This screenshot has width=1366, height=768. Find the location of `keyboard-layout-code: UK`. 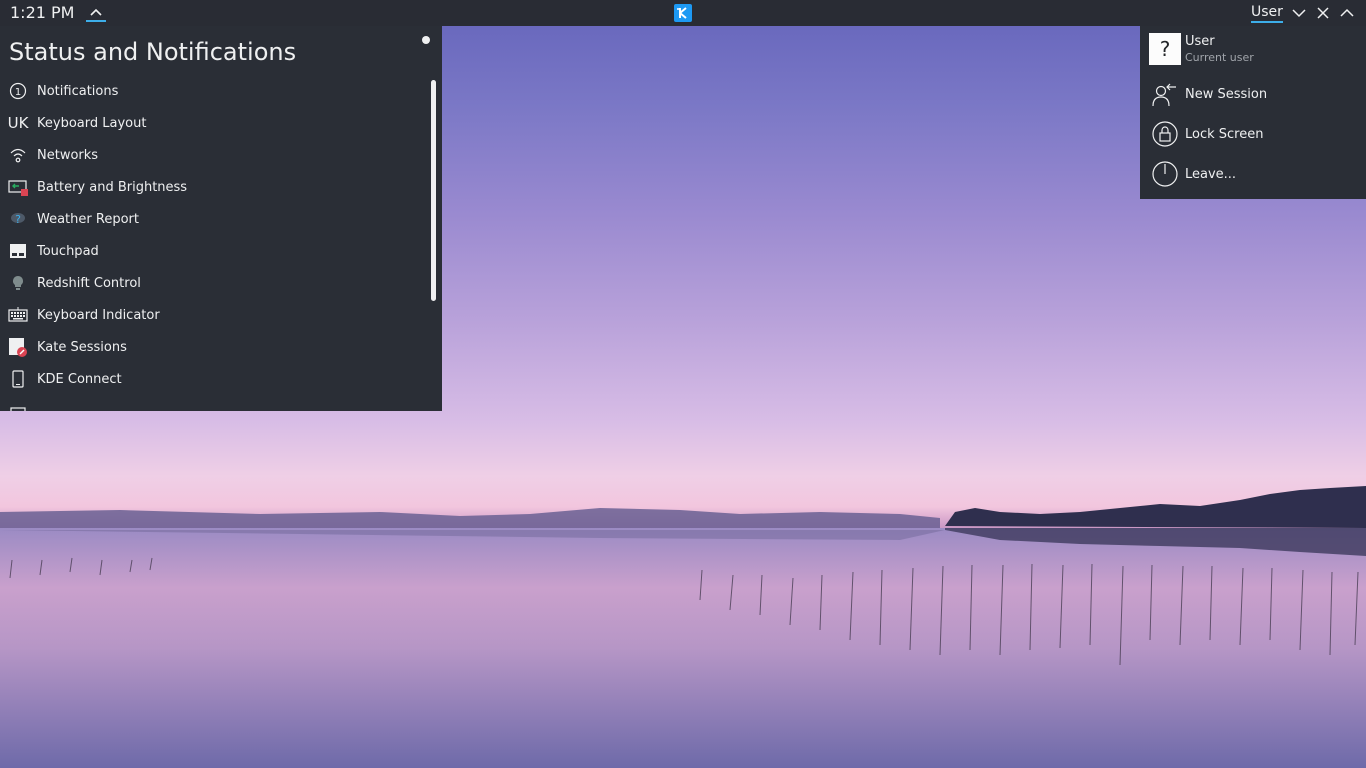

keyboard-layout-code: UK is located at coordinates (18, 123).